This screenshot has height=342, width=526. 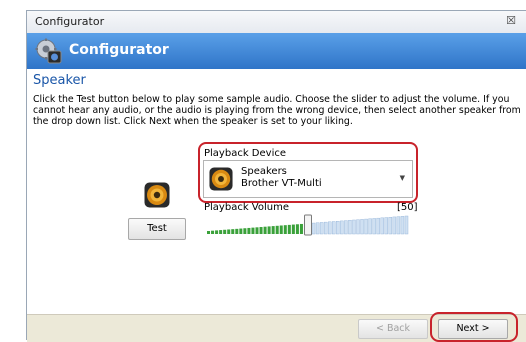 What do you see at coordinates (157, 229) in the screenshot?
I see `test-button: Test` at bounding box center [157, 229].